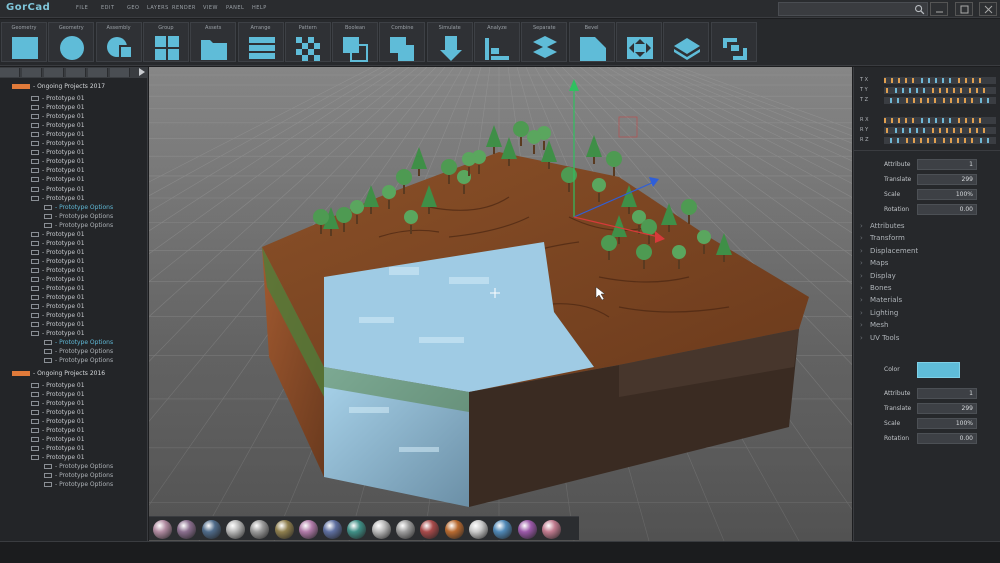  I want to click on field-input-translate: 299, so click(947, 179).